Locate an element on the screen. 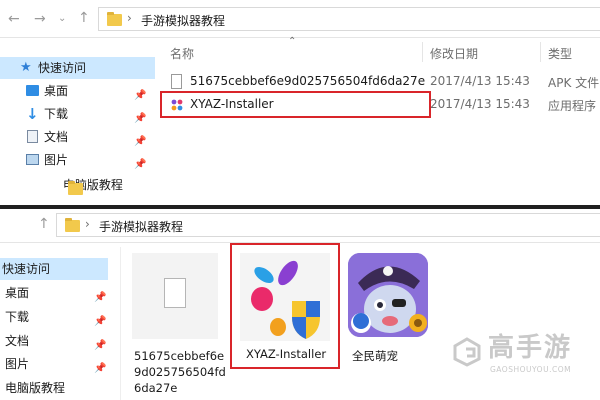 Image resolution: width=600 pixels, height=400 pixels. download-icon: ↓ is located at coordinates (32, 114).